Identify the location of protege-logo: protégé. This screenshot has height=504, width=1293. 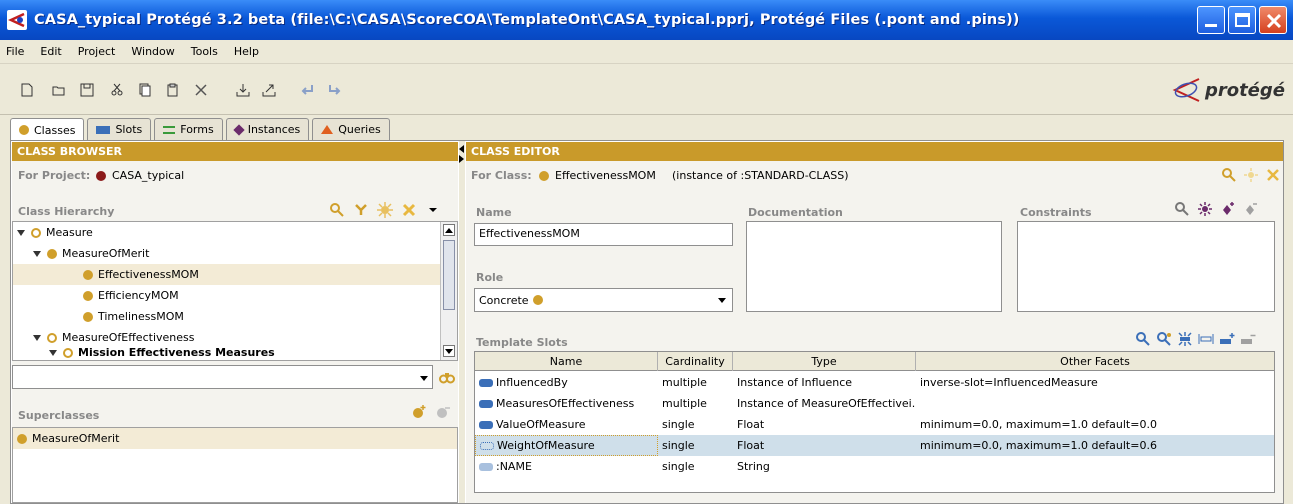
(1227, 90).